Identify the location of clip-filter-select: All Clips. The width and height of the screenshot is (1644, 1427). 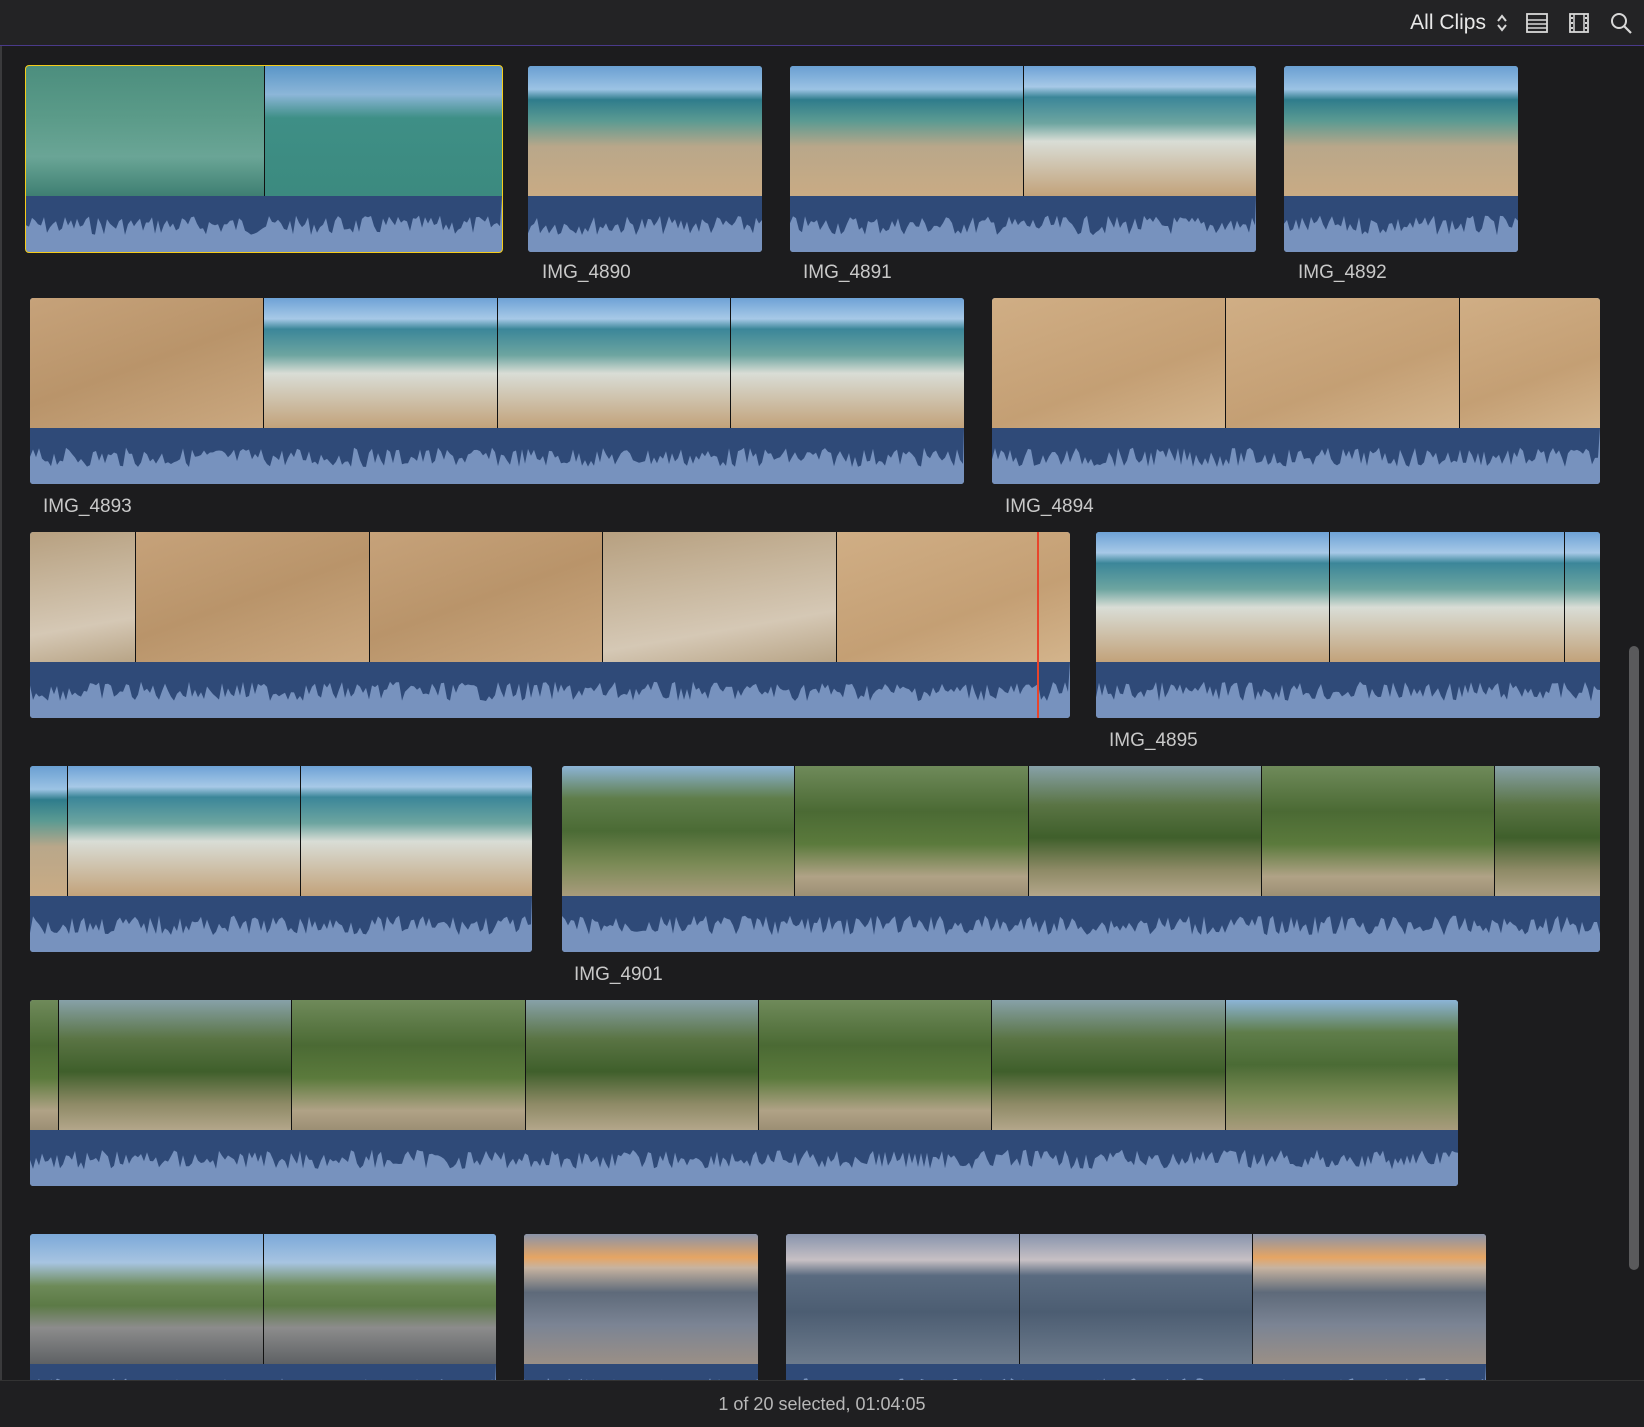
(1459, 23).